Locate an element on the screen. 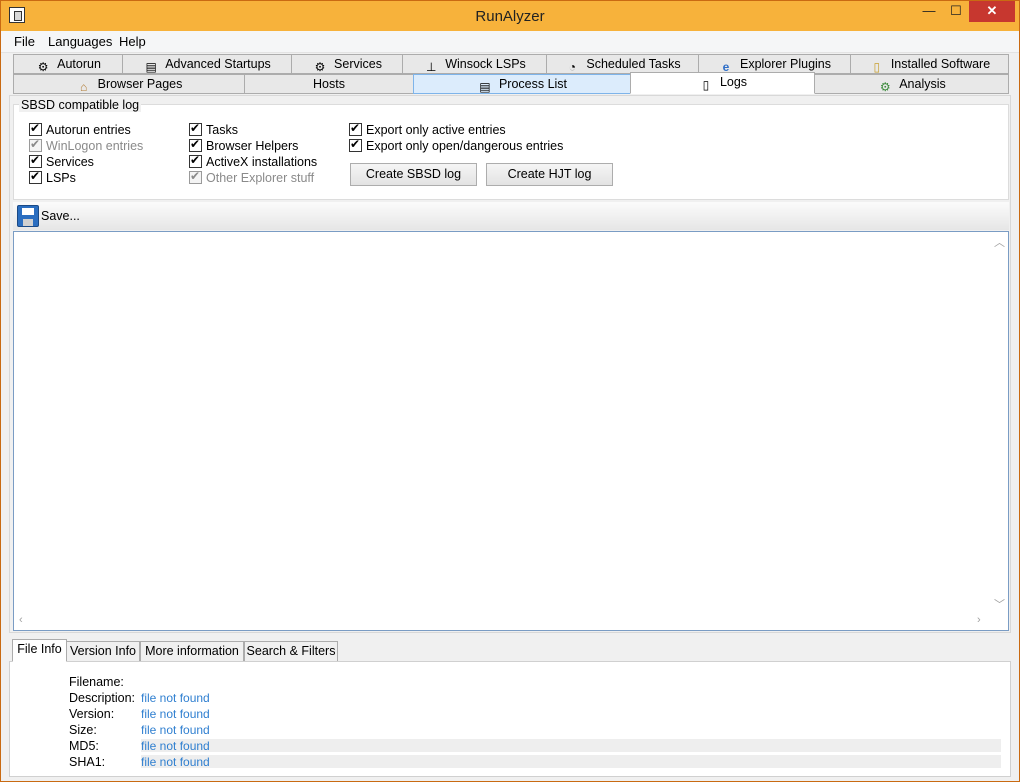  tab-scheduled-tasks: ◔ Scheduled Tasks is located at coordinates (622, 64).